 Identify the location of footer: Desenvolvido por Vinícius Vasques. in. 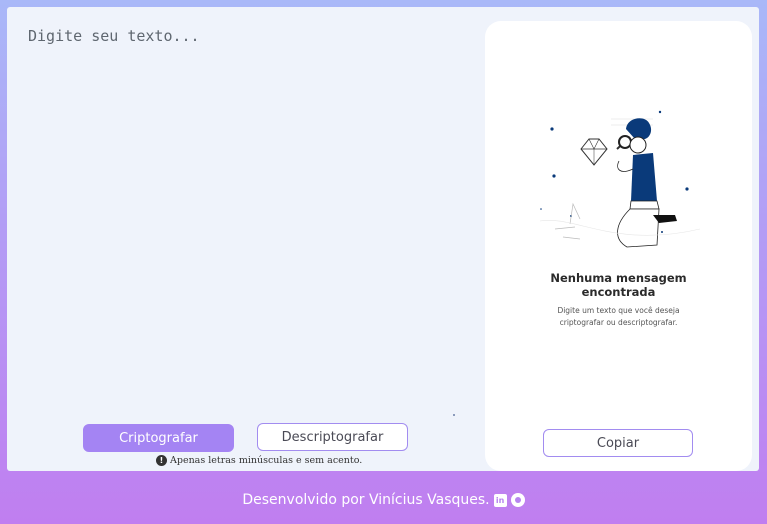
(383, 500).